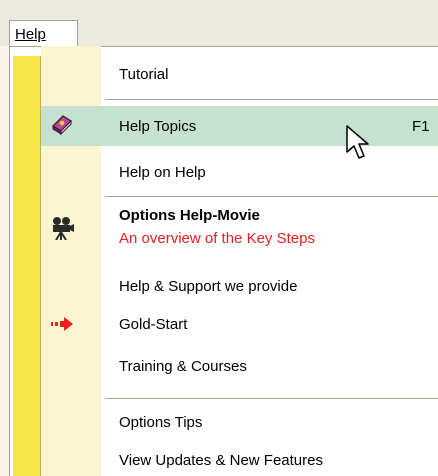 This screenshot has height=476, width=438. What do you see at coordinates (158, 126) in the screenshot?
I see `menu-item-label: Help Topics` at bounding box center [158, 126].